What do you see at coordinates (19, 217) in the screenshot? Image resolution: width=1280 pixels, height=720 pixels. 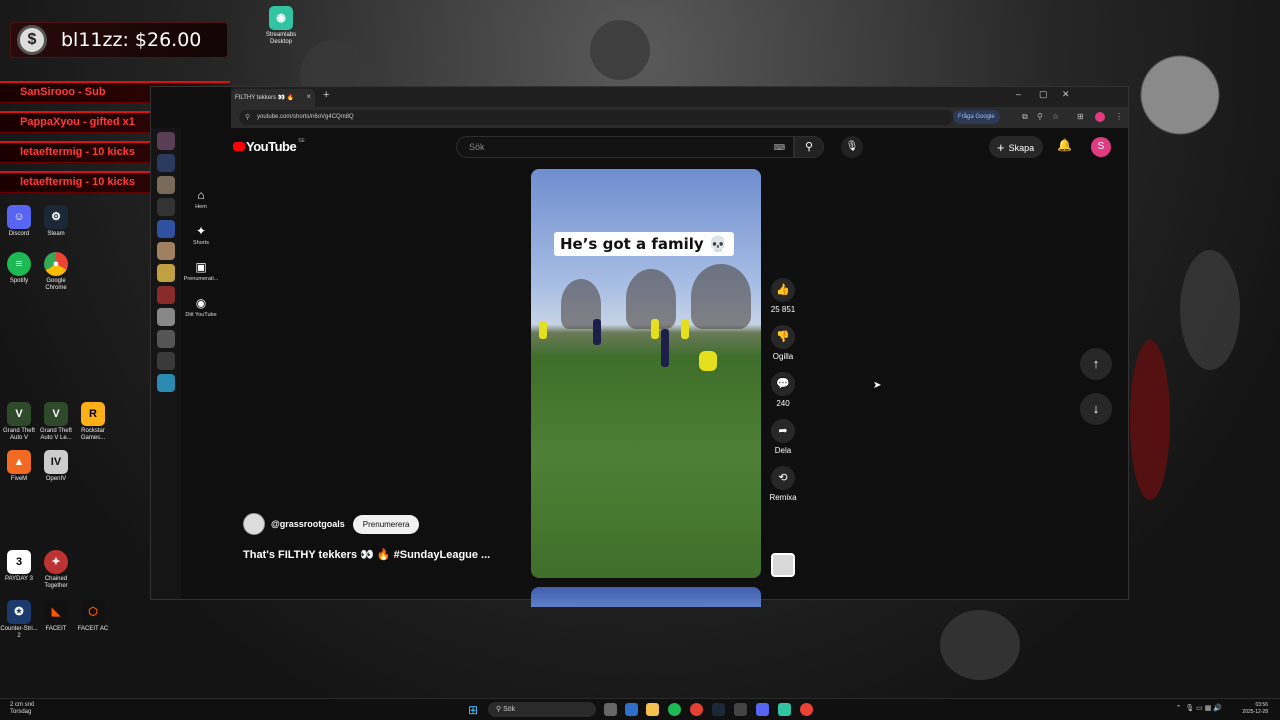 I see `discord-icon: ☺` at bounding box center [19, 217].